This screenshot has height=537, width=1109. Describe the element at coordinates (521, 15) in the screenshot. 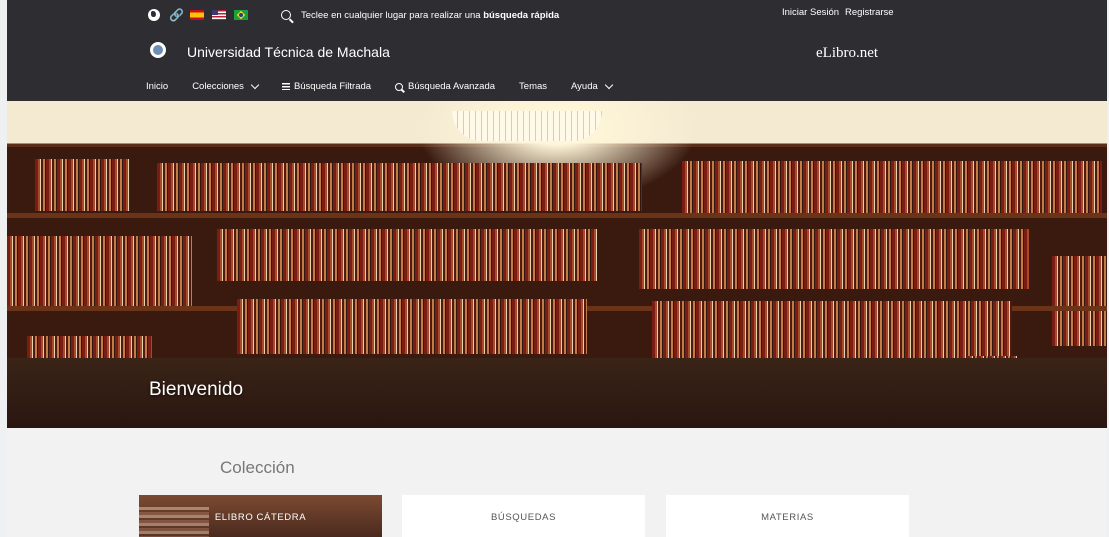

I see `quick-search-bold: búsqueda rápida` at that location.